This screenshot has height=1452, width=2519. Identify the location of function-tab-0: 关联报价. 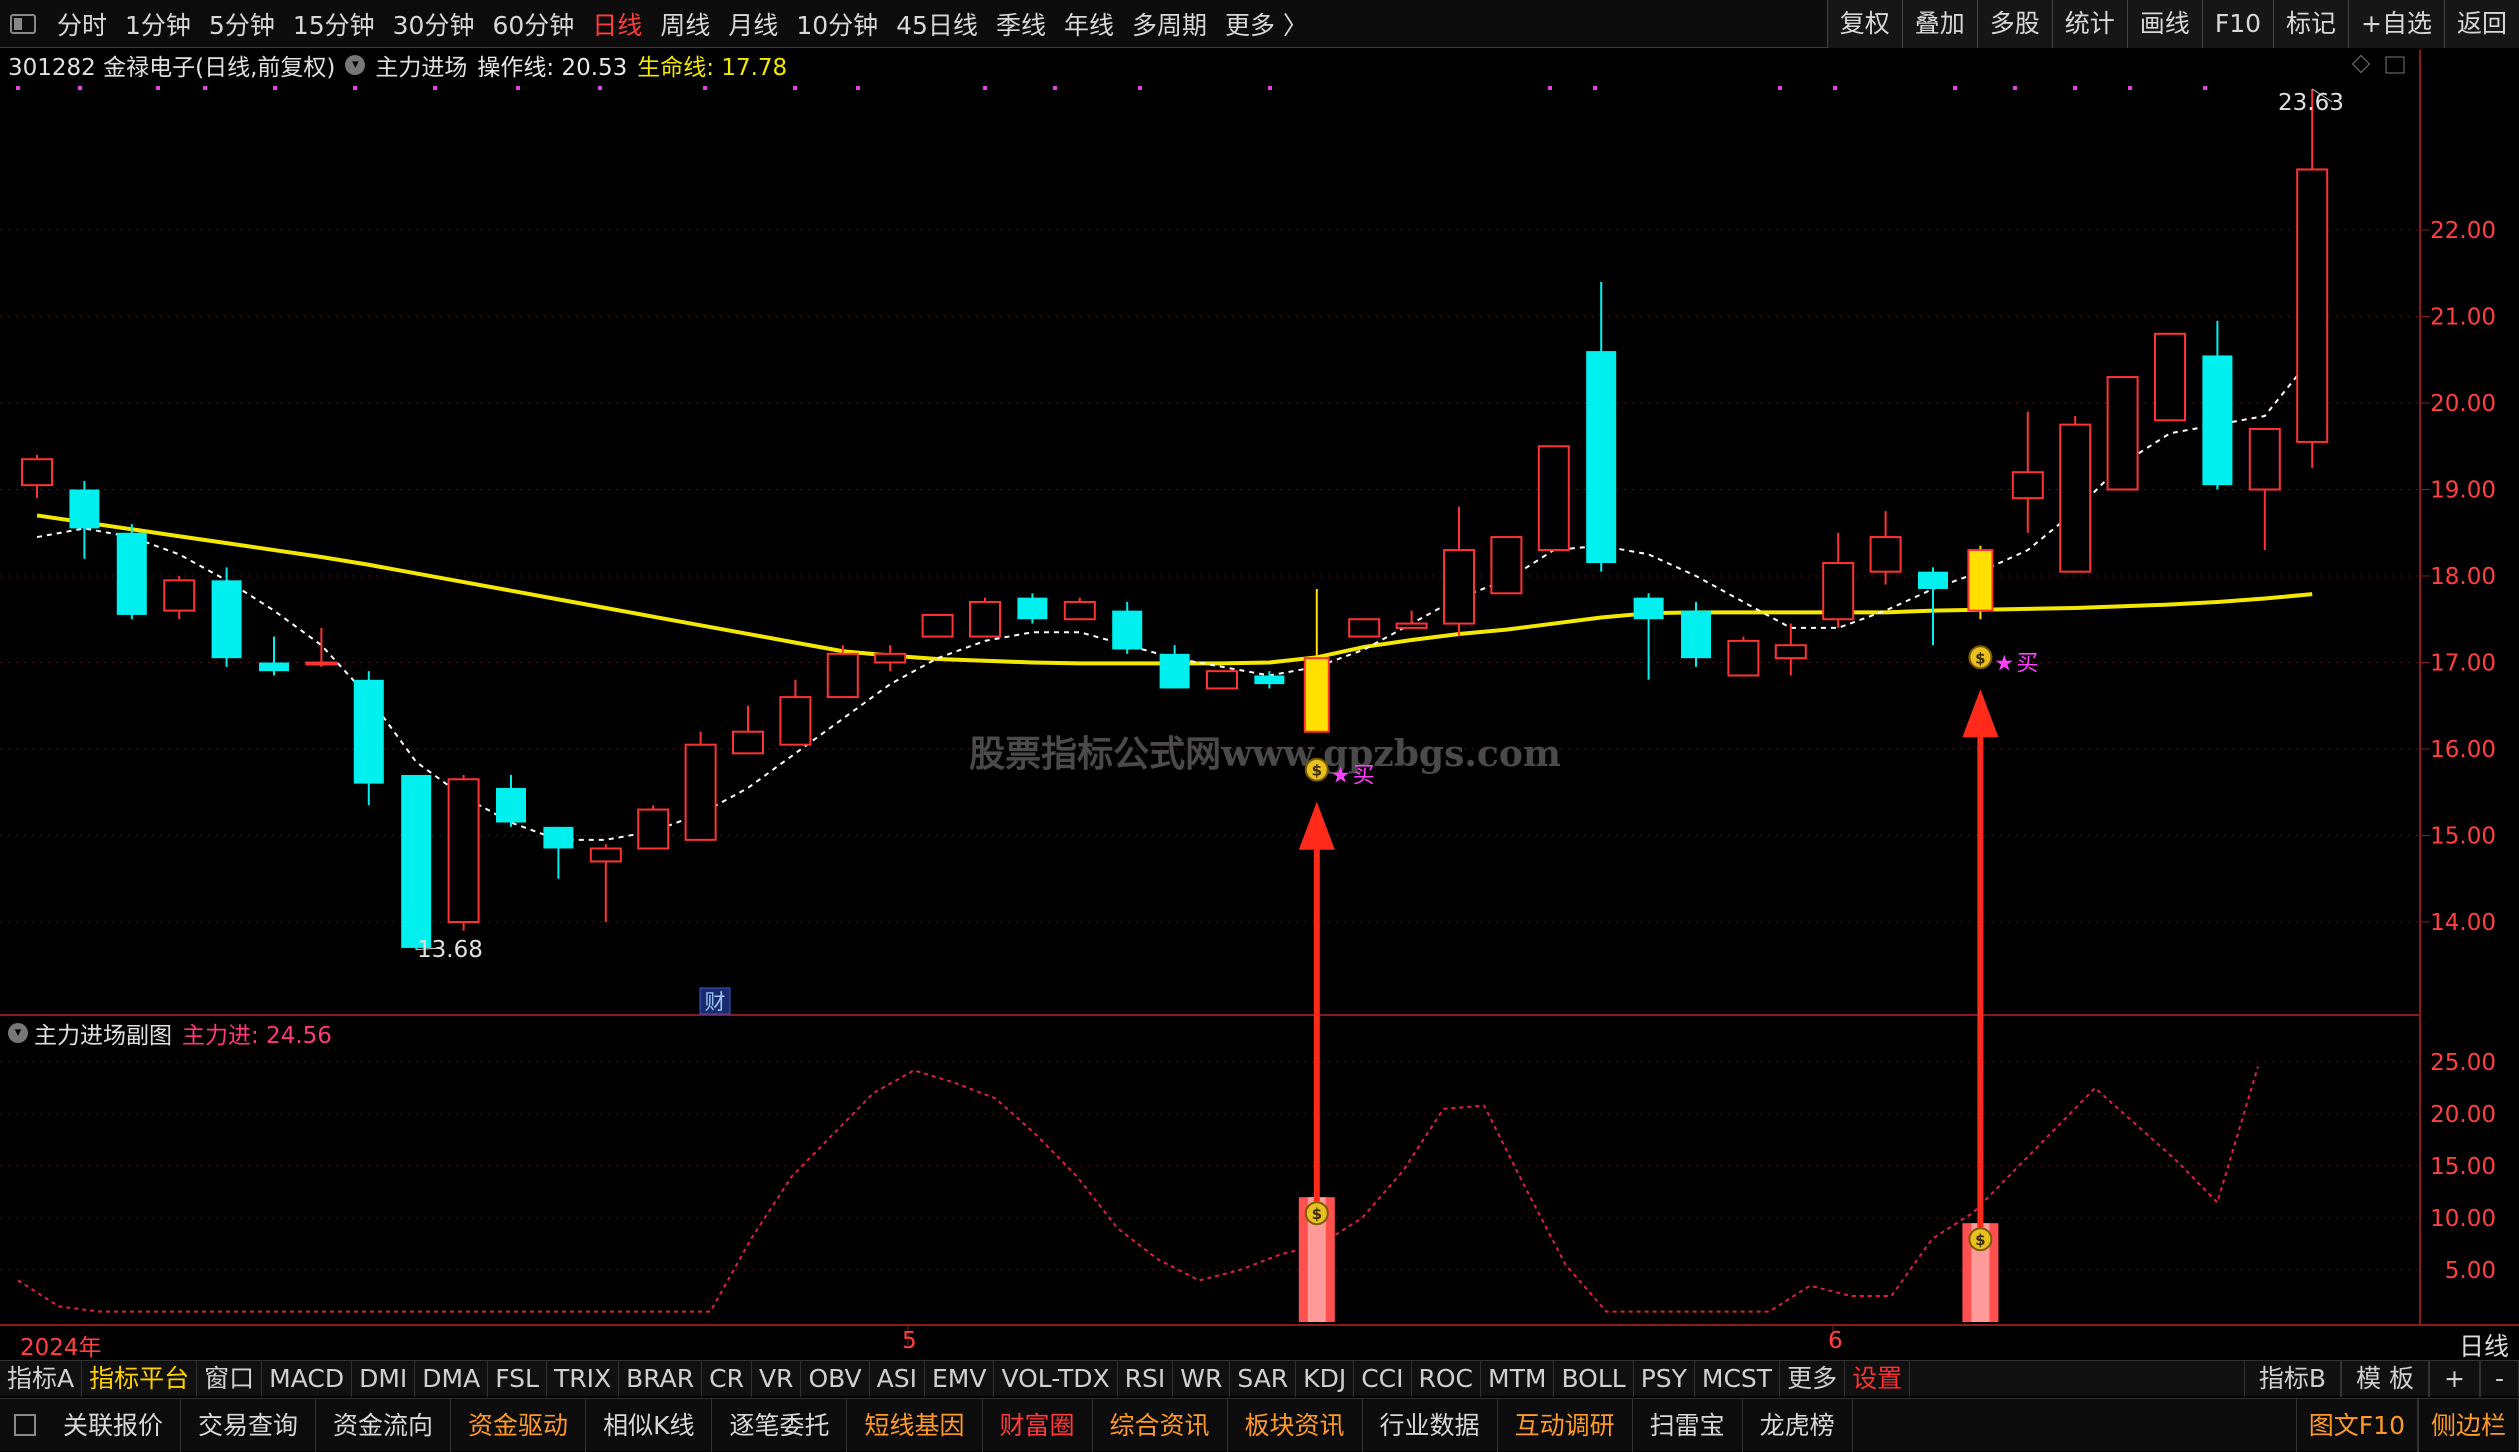
(114, 1425).